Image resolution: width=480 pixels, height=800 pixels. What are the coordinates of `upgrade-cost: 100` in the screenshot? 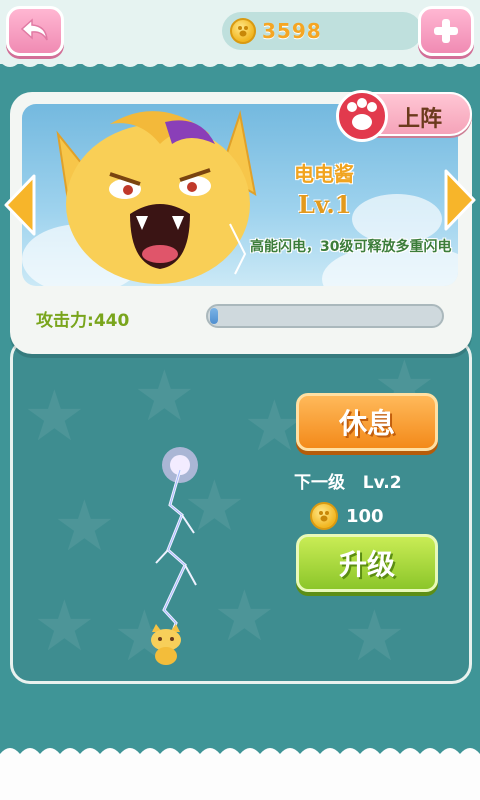 It's located at (347, 516).